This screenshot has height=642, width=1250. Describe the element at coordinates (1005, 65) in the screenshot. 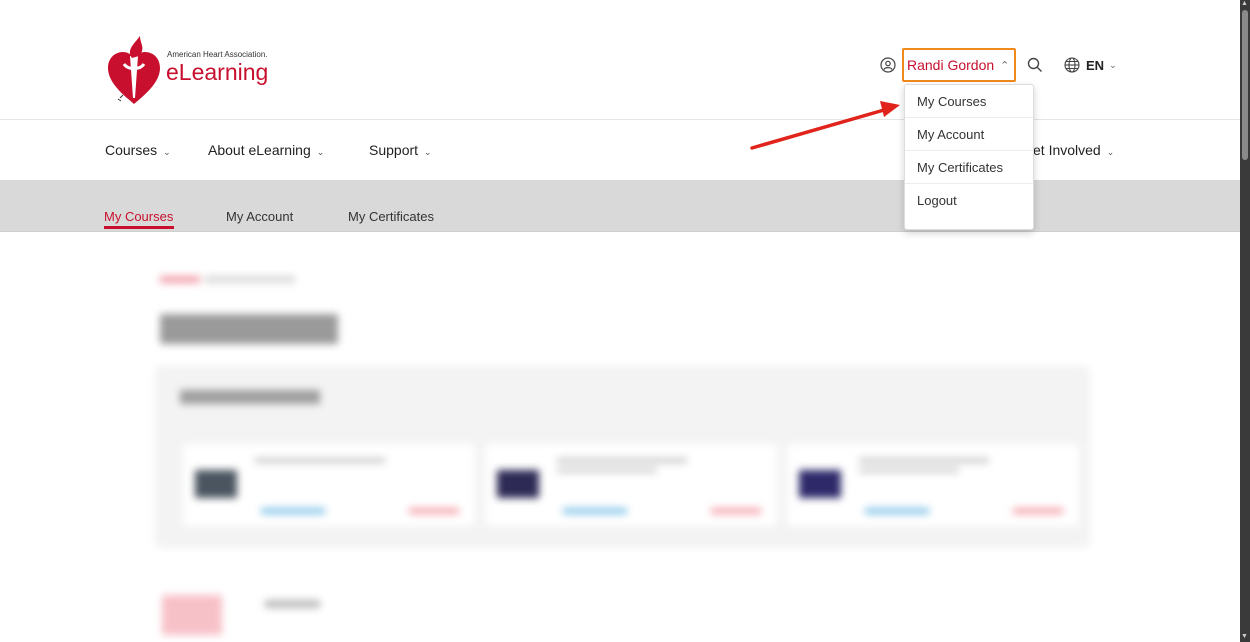

I see `chevron-up-icon: ⌃` at that location.